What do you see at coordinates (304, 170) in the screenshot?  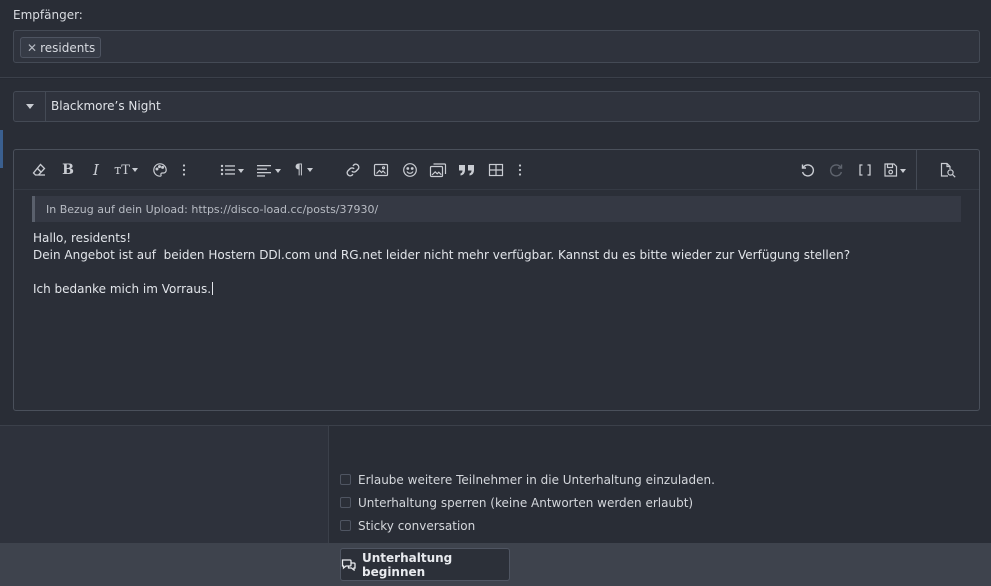 I see `paragraph-icon: ¶` at bounding box center [304, 170].